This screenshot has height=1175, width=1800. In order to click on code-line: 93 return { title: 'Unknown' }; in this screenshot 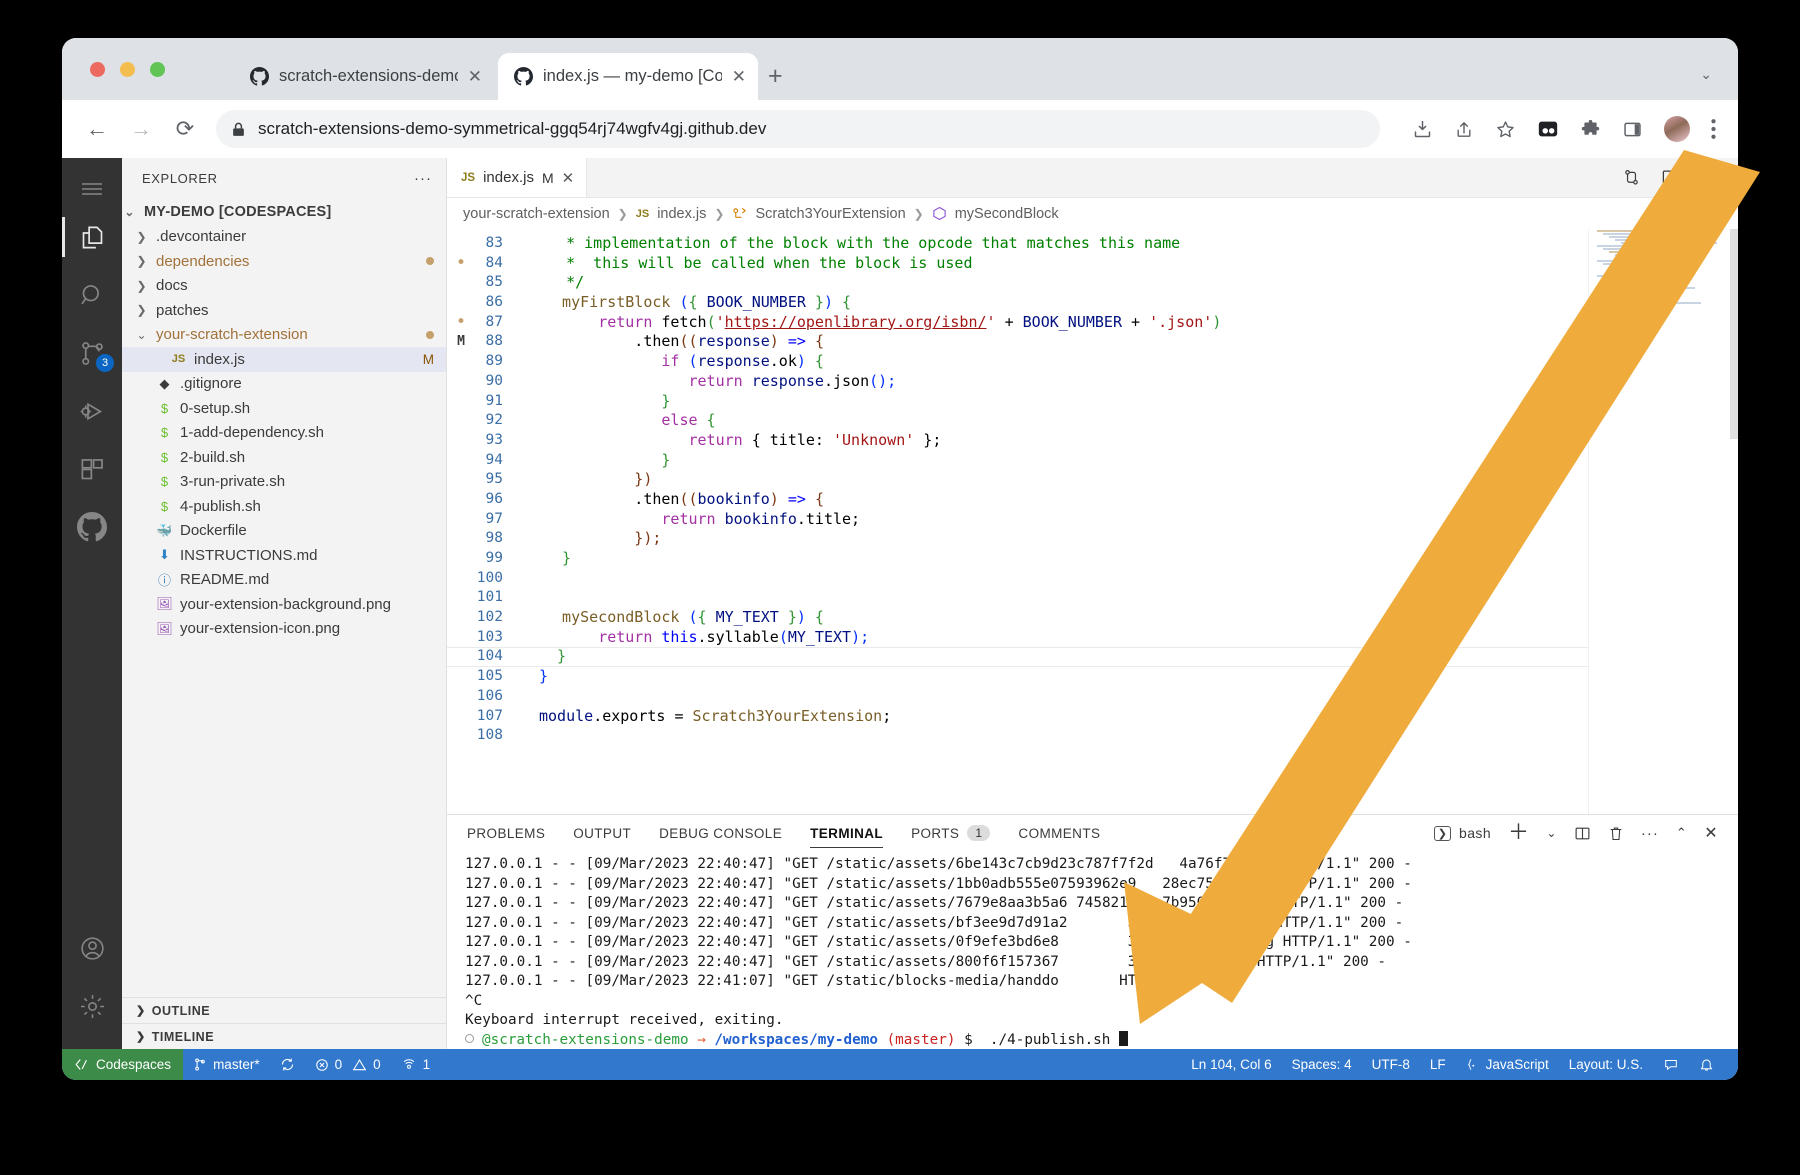, I will do `click(1017, 441)`.